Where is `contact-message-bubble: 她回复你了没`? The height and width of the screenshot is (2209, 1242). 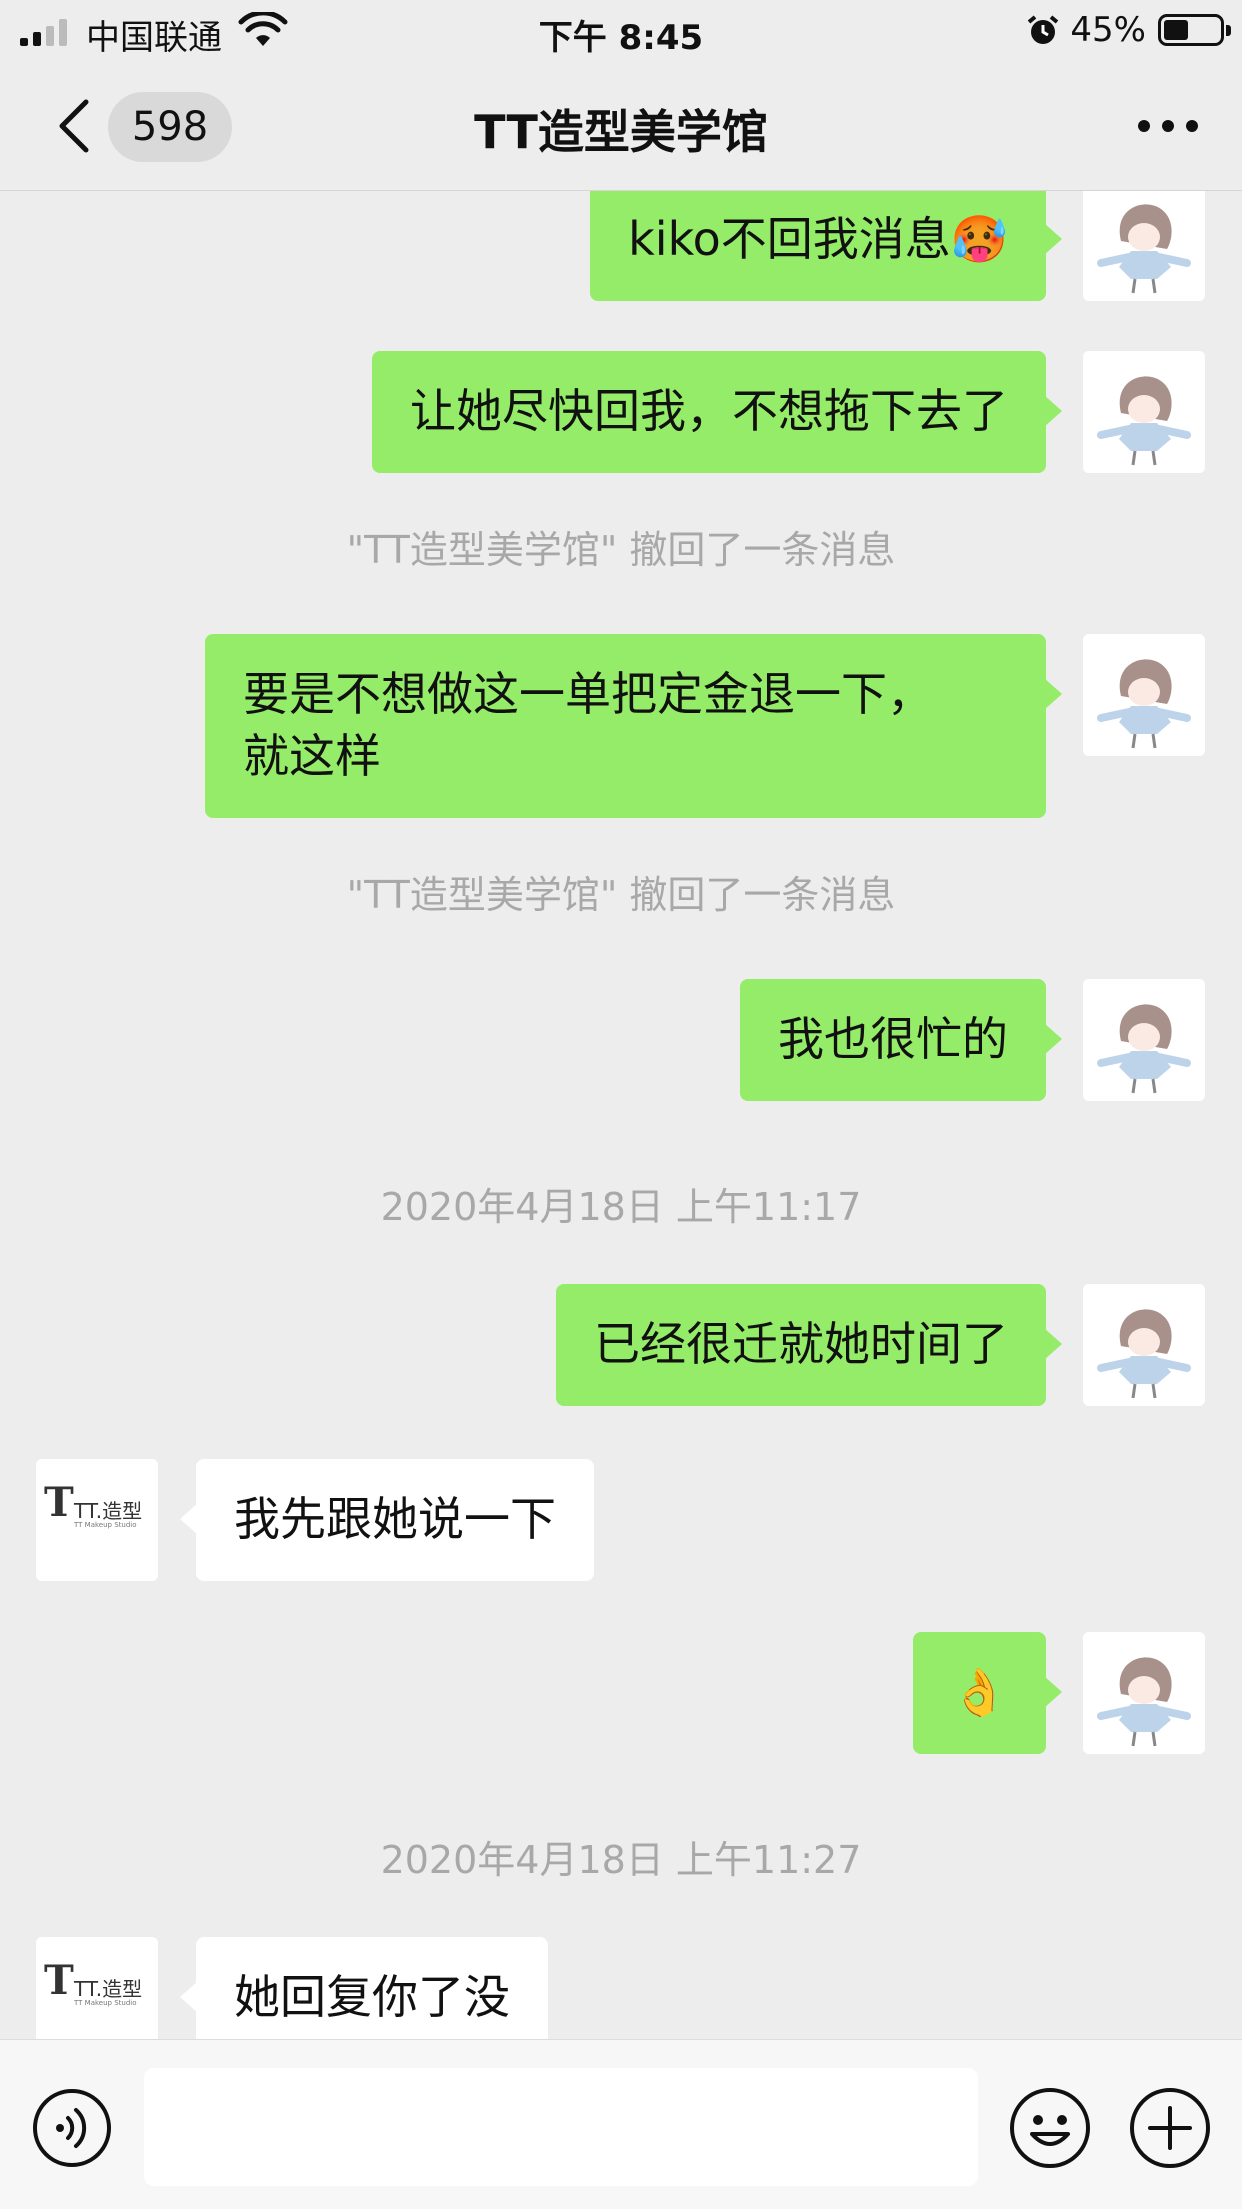
contact-message-bubble: 她回复你了没 is located at coordinates (364, 1988).